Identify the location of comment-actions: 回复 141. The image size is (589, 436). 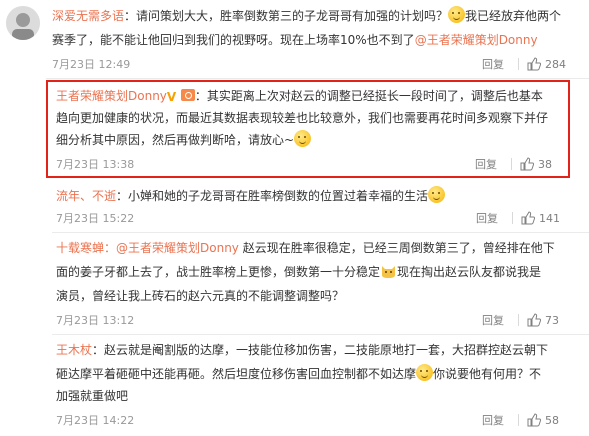
(518, 218).